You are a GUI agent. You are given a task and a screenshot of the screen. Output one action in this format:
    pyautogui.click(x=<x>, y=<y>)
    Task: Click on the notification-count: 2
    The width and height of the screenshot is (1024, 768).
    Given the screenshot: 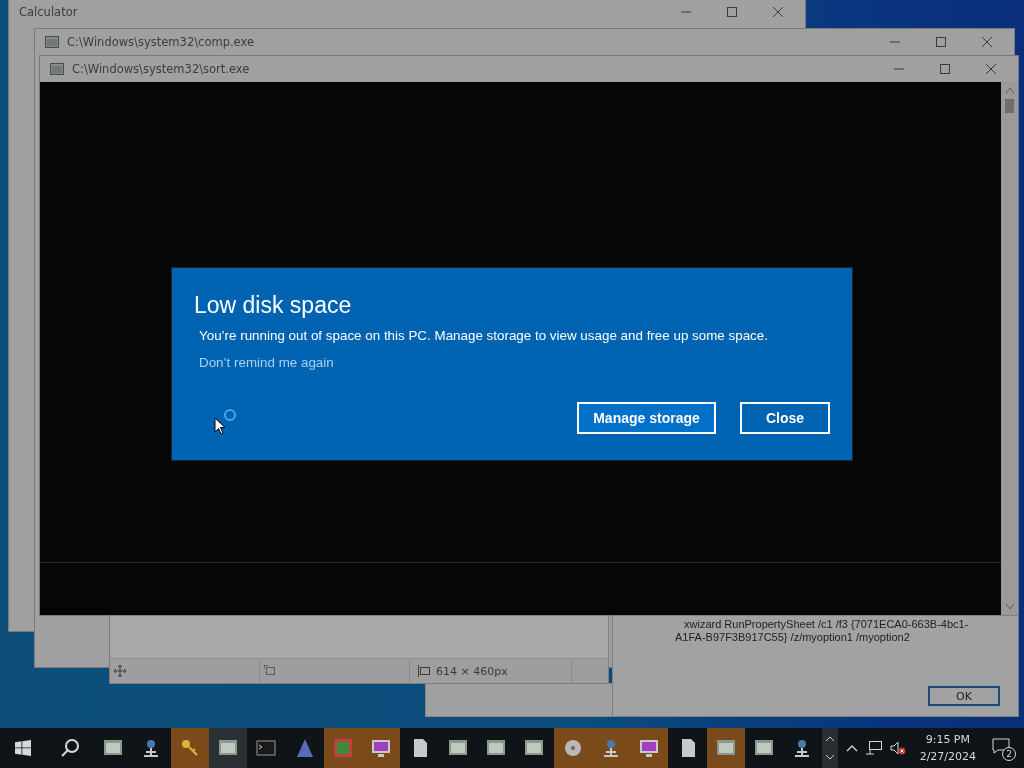 What is the action you would take?
    pyautogui.click(x=1009, y=754)
    